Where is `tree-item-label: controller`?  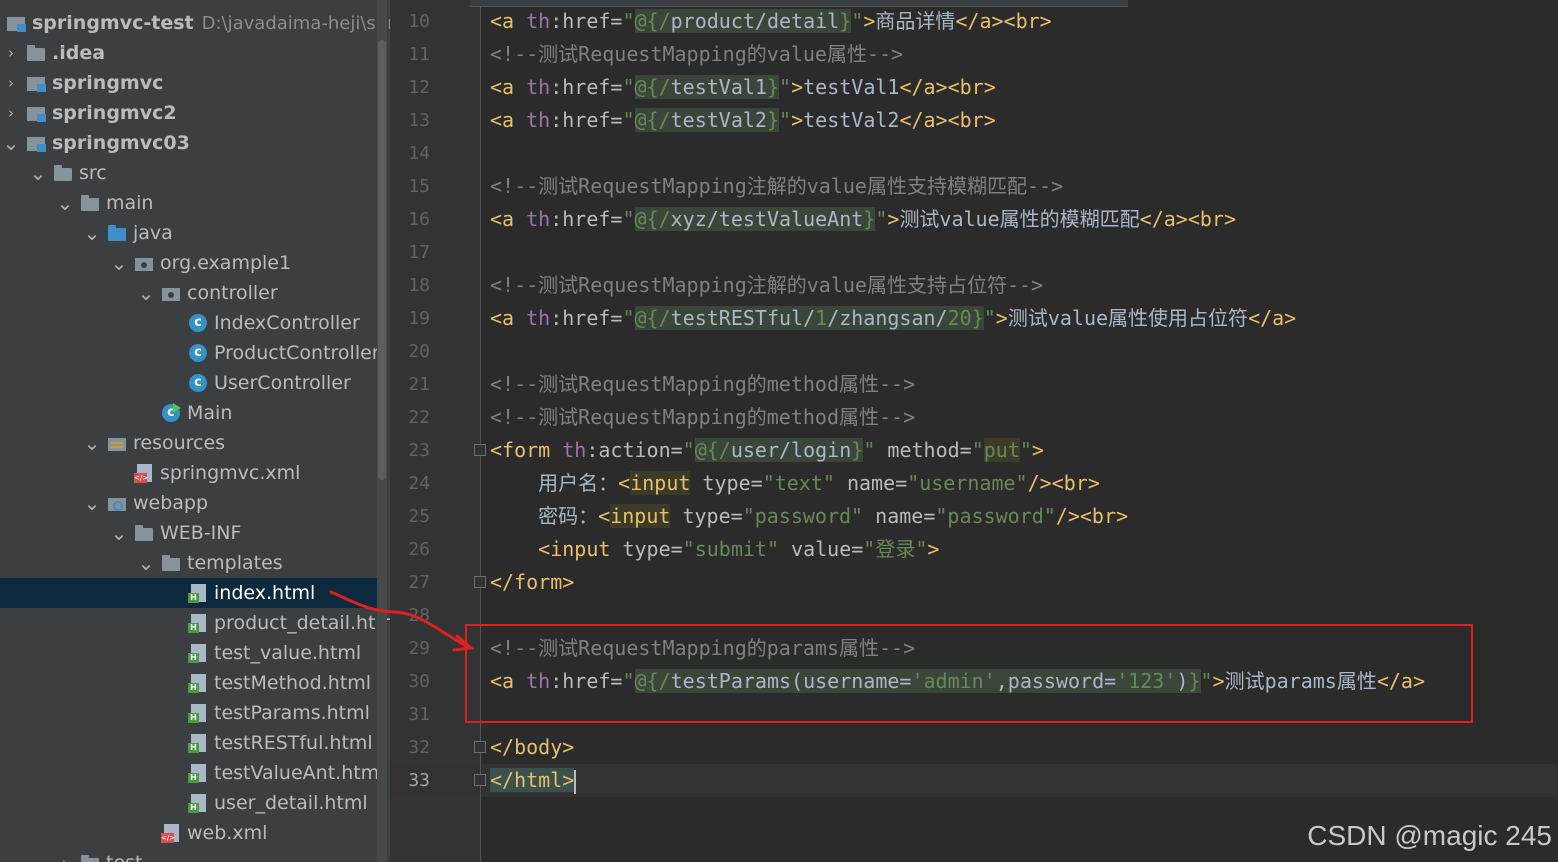
tree-item-label: controller is located at coordinates (232, 293).